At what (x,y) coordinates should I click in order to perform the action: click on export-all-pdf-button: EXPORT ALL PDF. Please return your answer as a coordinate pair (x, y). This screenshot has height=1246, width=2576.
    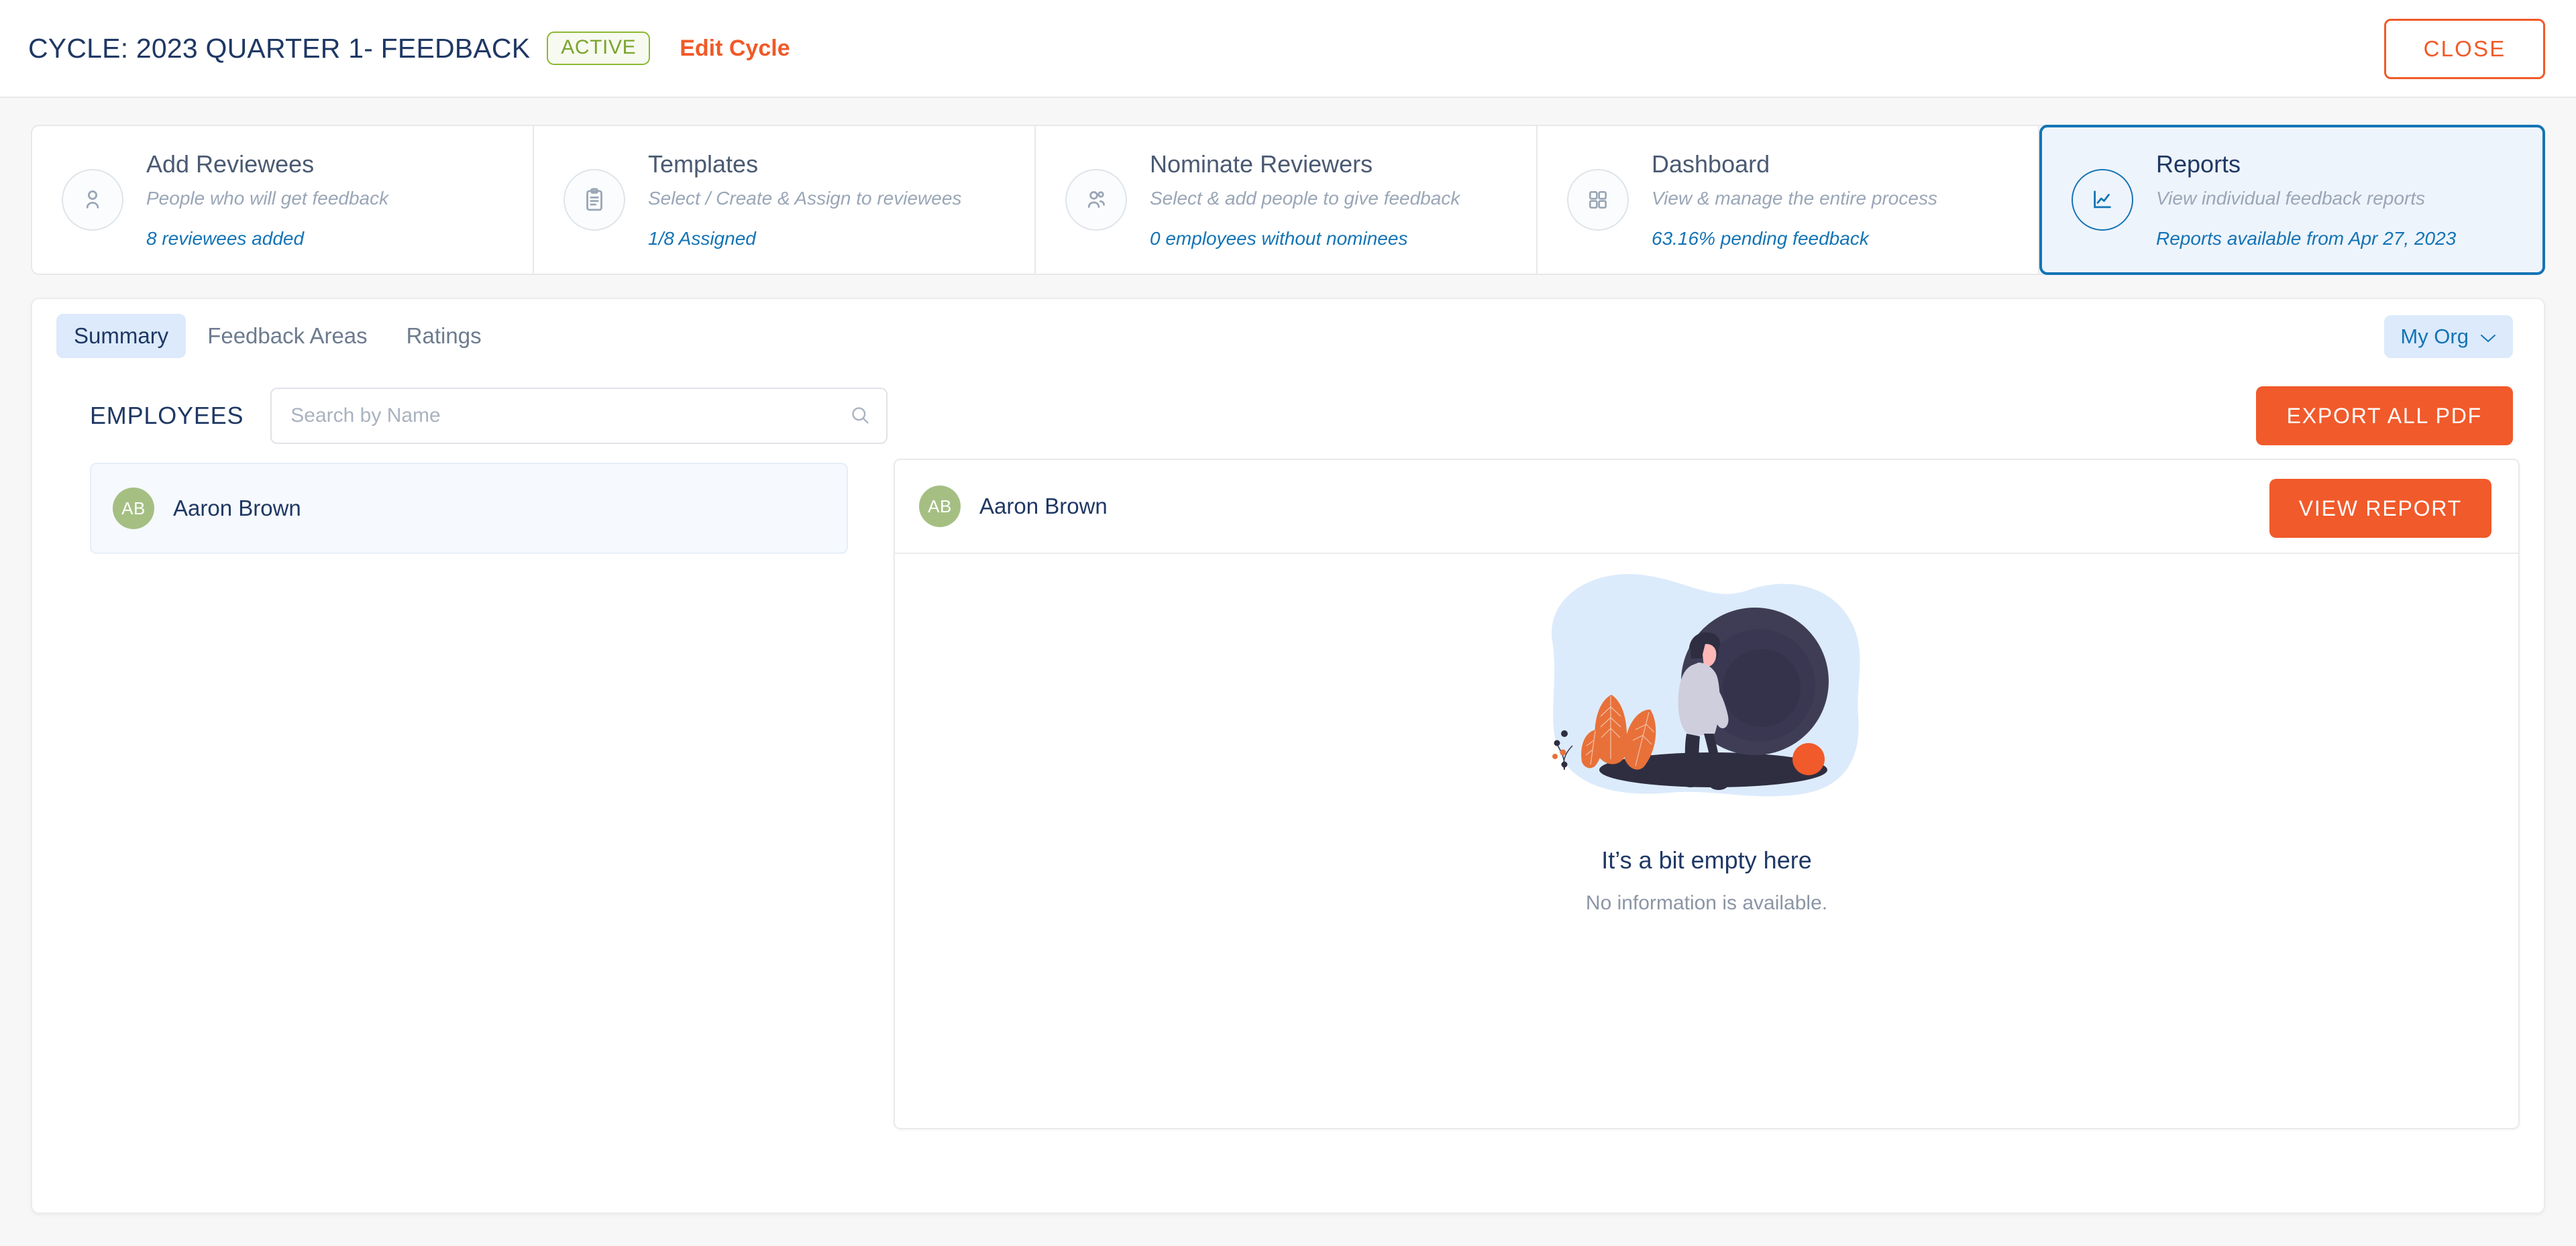
    Looking at the image, I should click on (2384, 415).